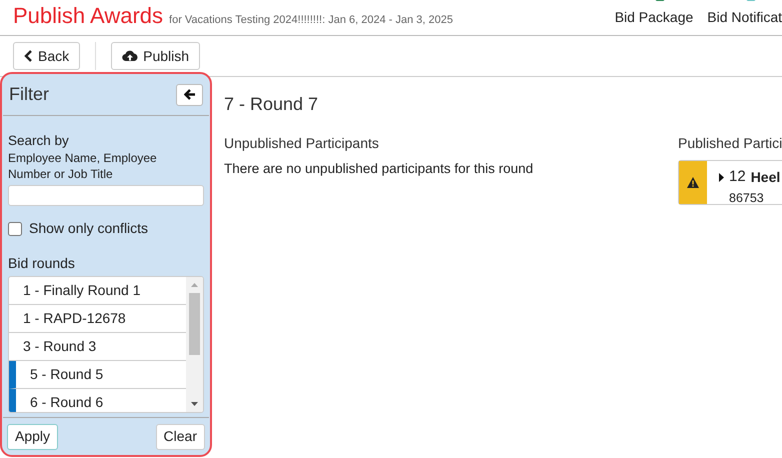 The image size is (782, 458). What do you see at coordinates (272, 104) in the screenshot?
I see `round-title: 7 - Round 7` at bounding box center [272, 104].